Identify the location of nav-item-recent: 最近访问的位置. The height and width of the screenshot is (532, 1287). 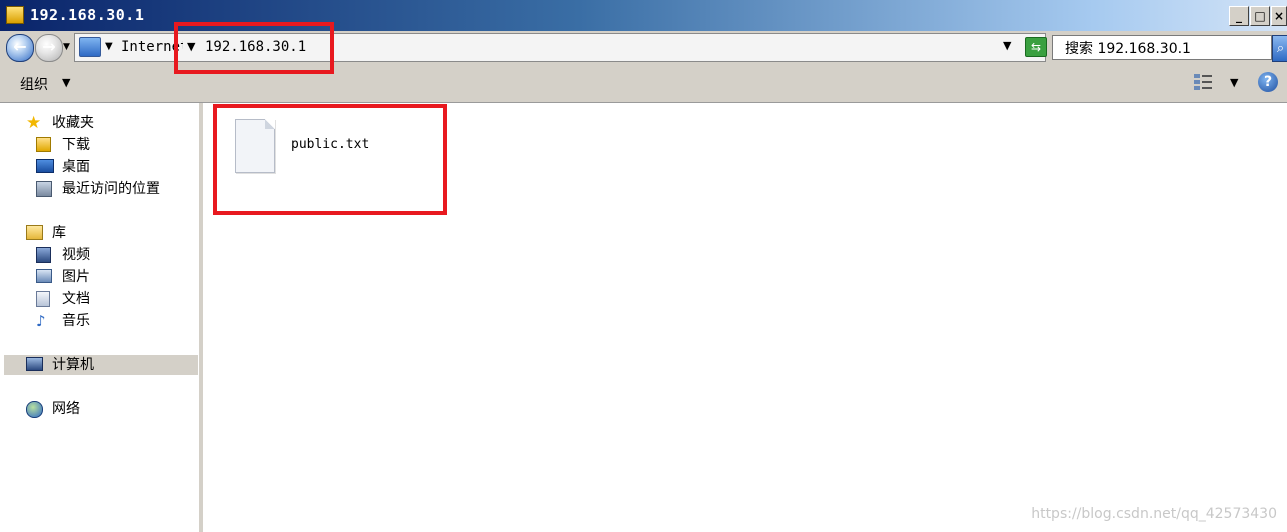
(116, 189).